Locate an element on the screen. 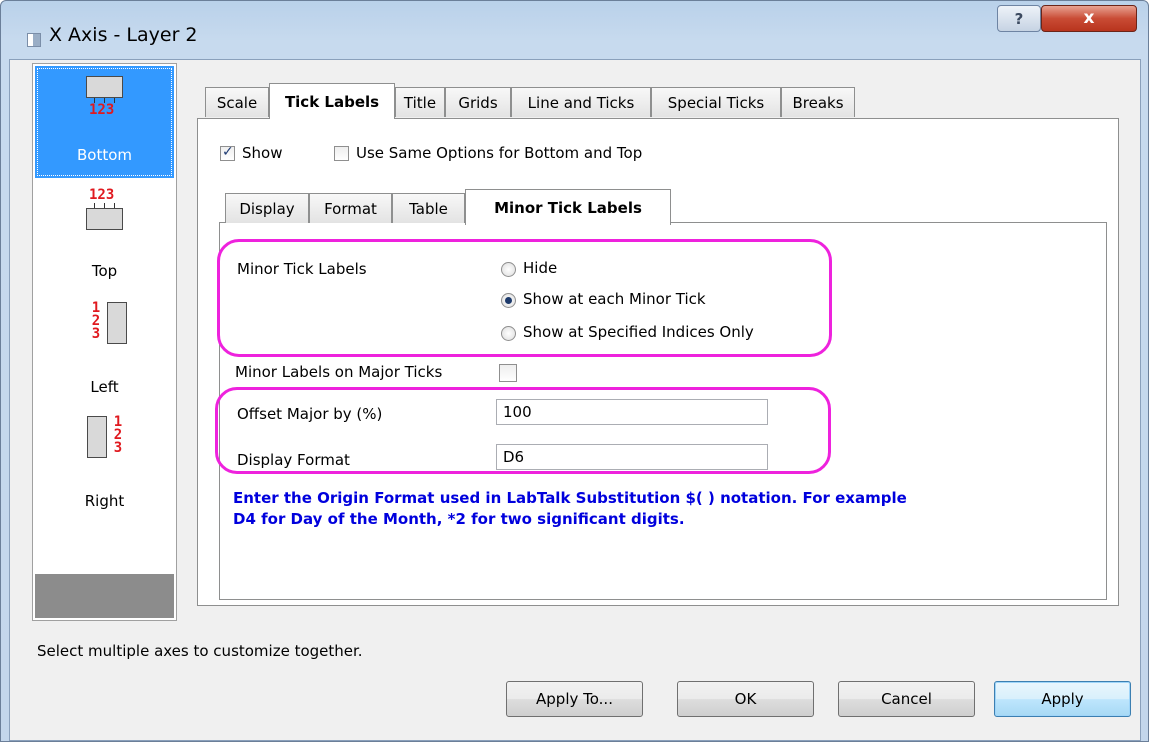 This screenshot has height=742, width=1149. ok-button: OK is located at coordinates (745, 699).